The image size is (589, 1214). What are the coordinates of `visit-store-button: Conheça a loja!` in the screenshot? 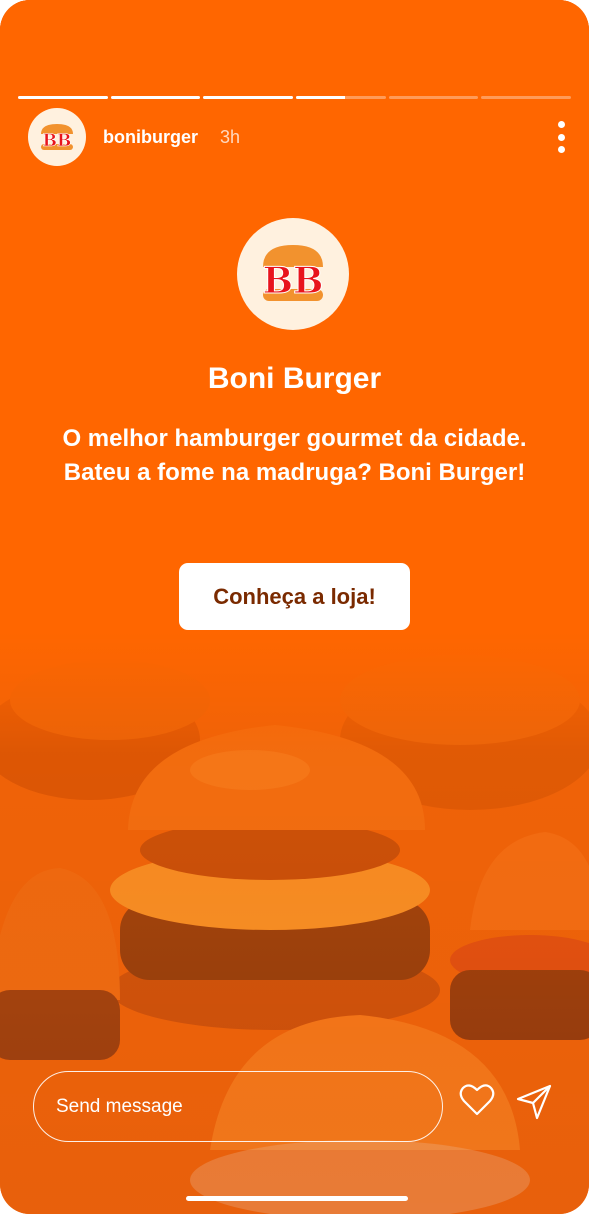 It's located at (294, 596).